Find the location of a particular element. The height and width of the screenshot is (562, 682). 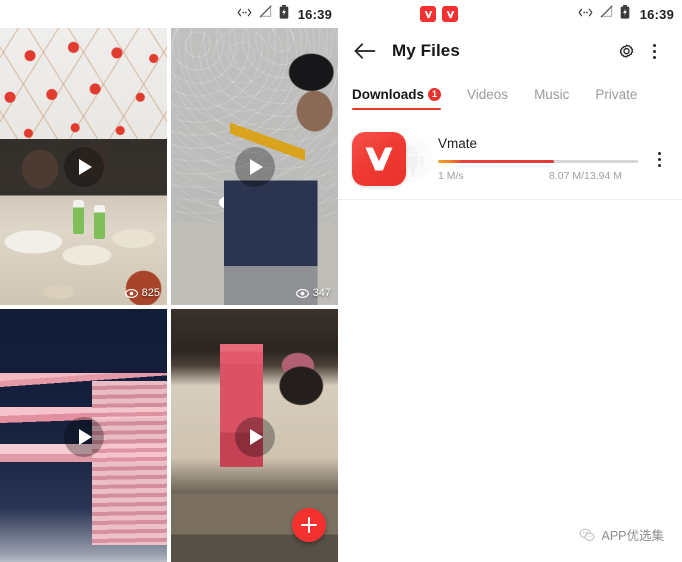

view-count-label-1: 825 is located at coordinates (150, 293).